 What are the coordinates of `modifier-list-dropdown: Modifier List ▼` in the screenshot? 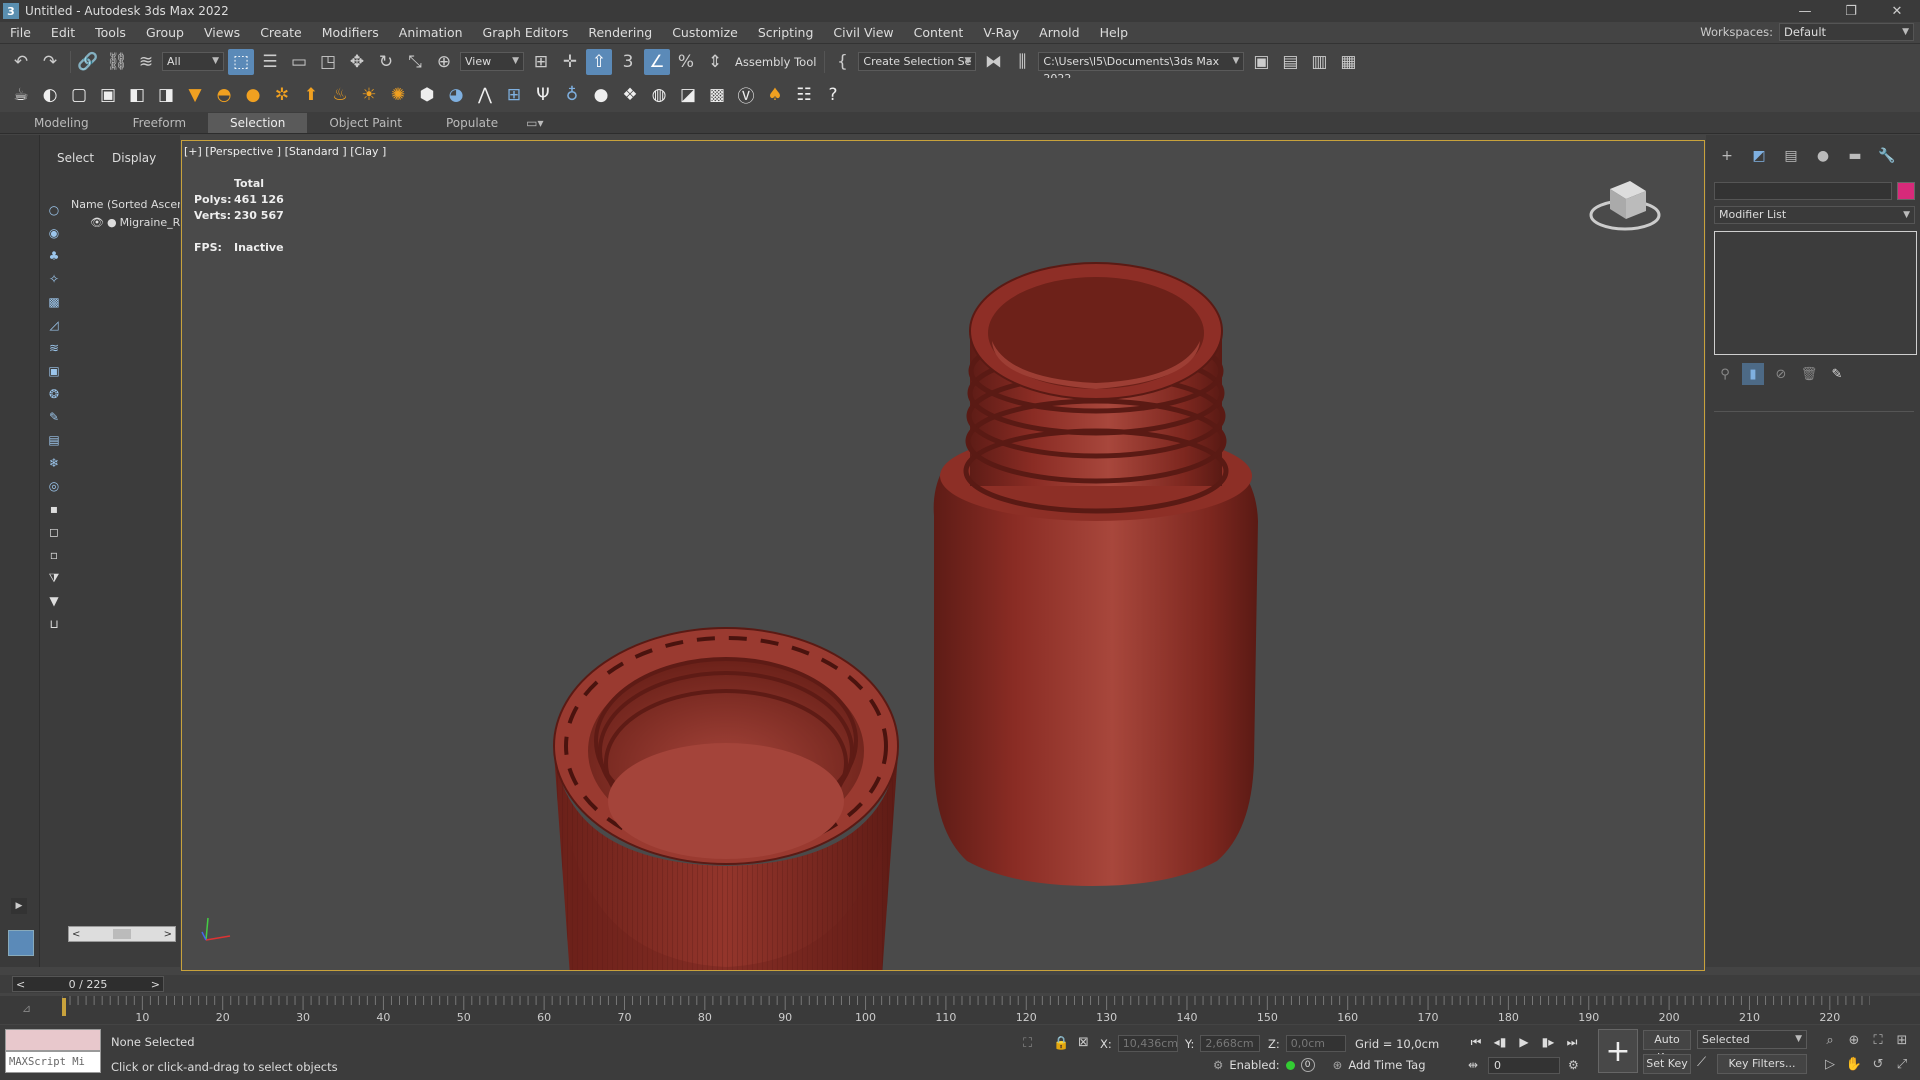 It's located at (1814, 215).